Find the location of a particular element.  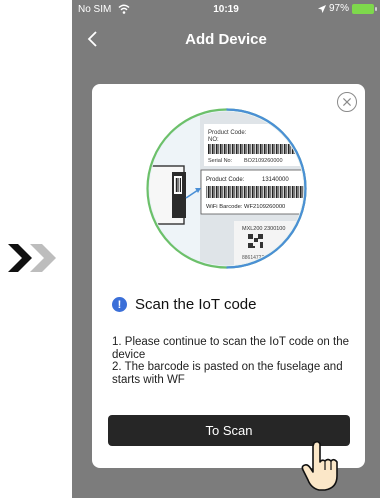

product-code-label: Product Code: is located at coordinates (225, 180).